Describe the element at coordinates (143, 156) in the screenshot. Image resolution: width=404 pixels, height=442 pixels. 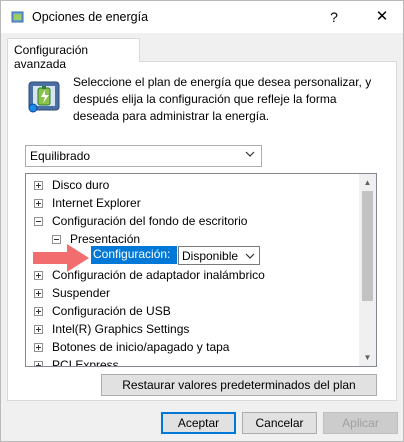
I see `power-plan-select: Equilibrado` at that location.